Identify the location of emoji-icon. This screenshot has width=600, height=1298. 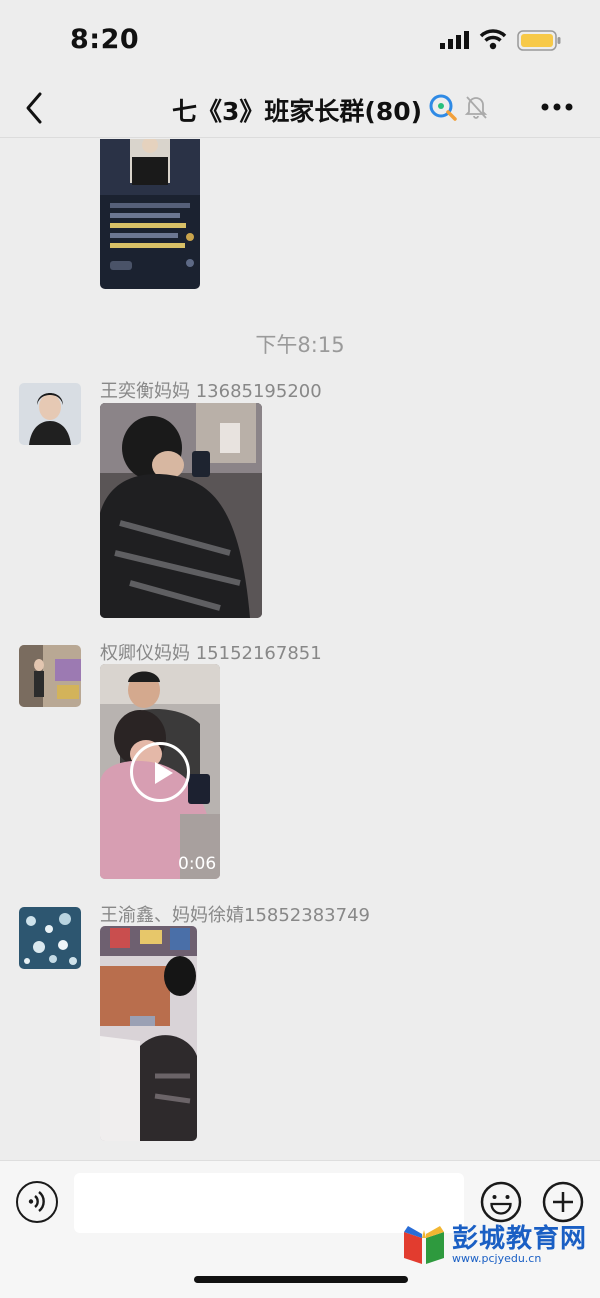
(501, 1202).